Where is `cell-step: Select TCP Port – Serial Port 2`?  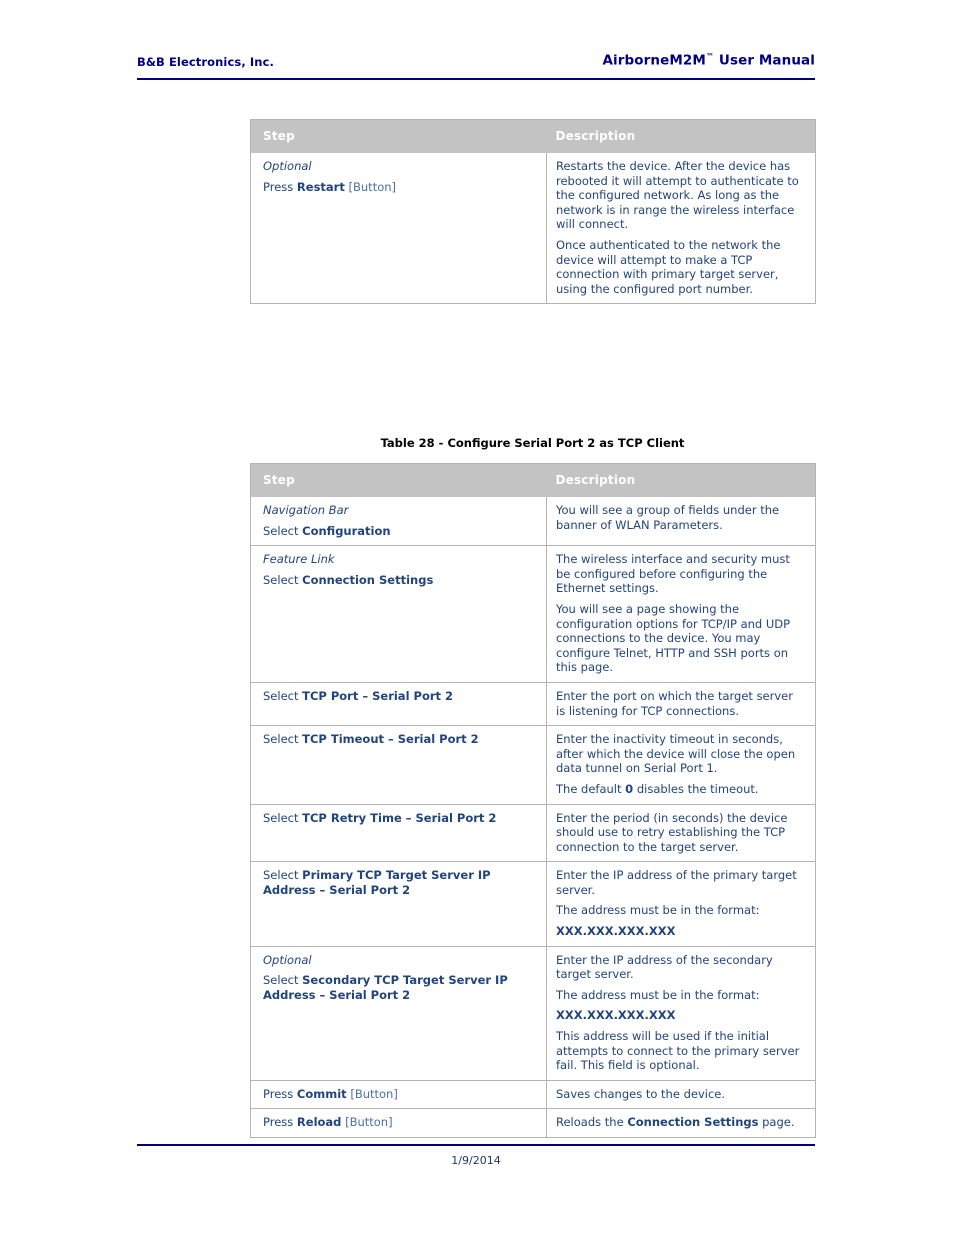
cell-step: Select TCP Port – Serial Port 2 is located at coordinates (398, 703).